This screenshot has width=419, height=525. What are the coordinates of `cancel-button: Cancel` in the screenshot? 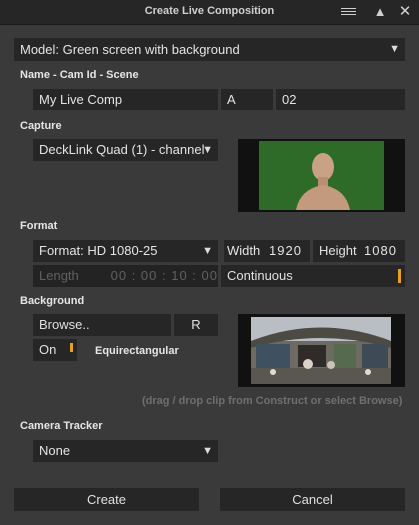 It's located at (312, 499).